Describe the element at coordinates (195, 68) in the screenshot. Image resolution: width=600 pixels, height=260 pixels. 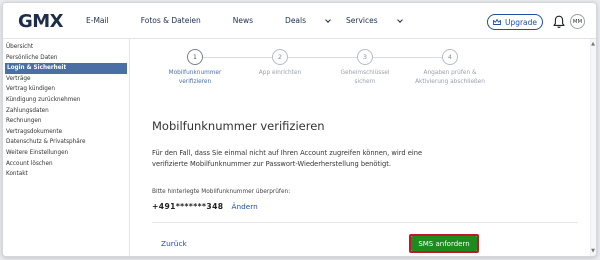
I see `step-1: 1 Mobilfunknummer verifizieren` at that location.